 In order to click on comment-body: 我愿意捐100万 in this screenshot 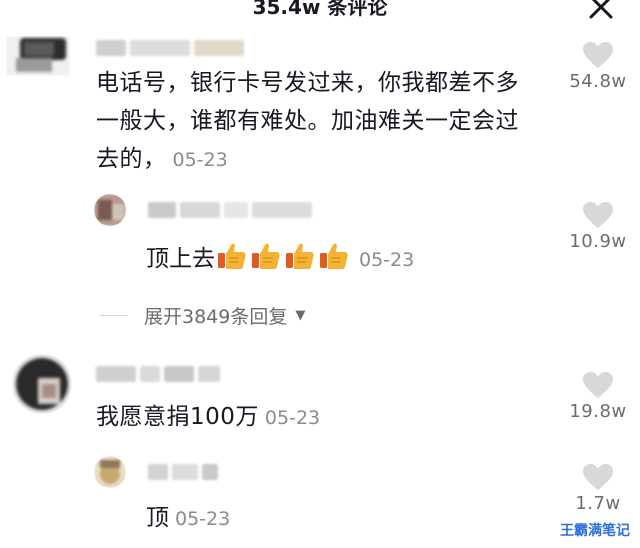, I will do `click(177, 417)`.